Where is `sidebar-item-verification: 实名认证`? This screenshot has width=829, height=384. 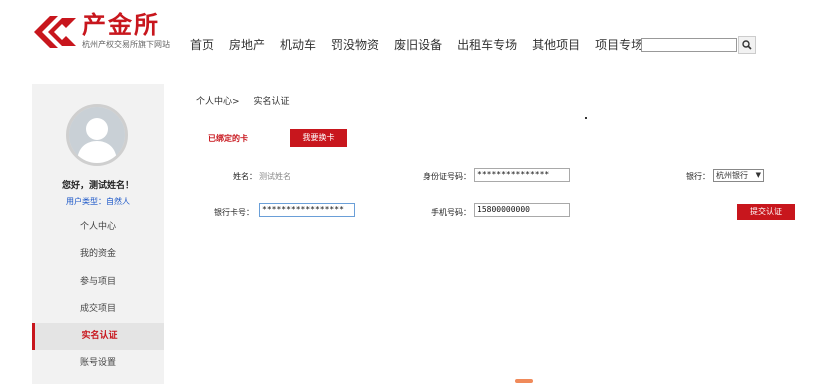
sidebar-item-verification: 实名认证 is located at coordinates (98, 337).